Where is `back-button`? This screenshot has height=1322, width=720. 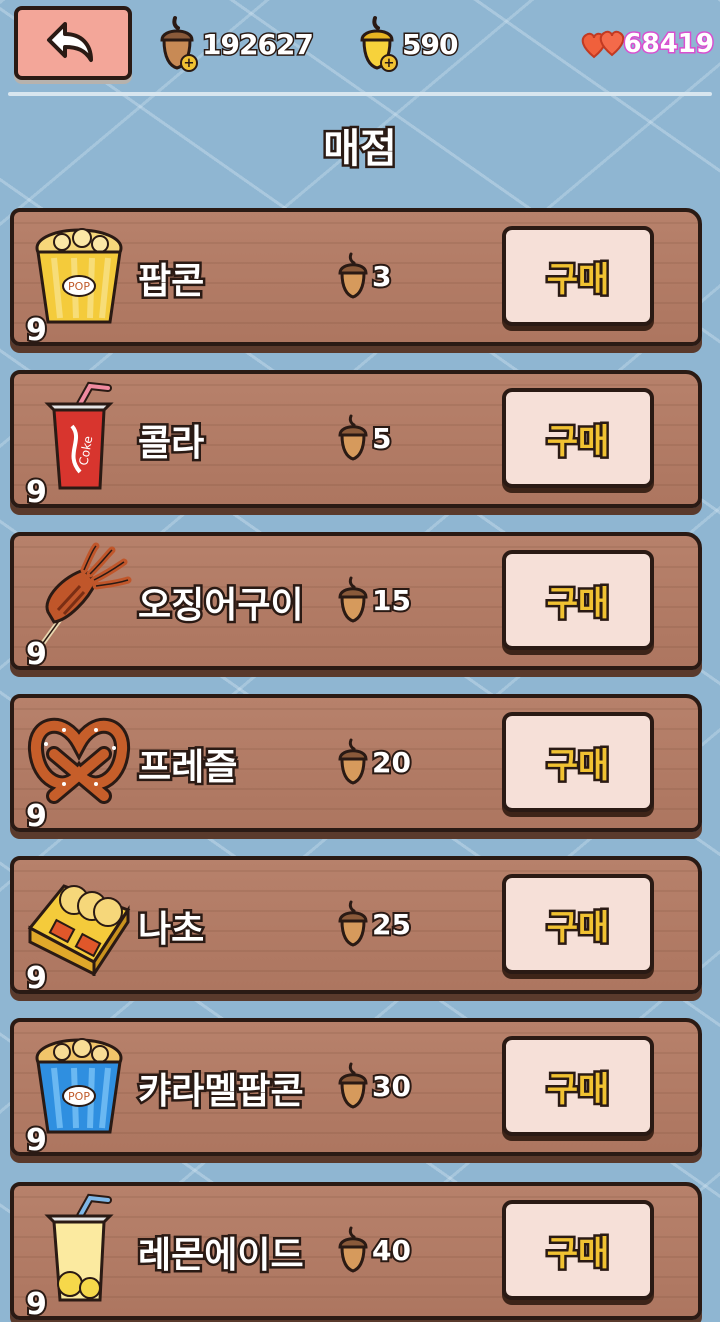
back-button is located at coordinates (73, 43).